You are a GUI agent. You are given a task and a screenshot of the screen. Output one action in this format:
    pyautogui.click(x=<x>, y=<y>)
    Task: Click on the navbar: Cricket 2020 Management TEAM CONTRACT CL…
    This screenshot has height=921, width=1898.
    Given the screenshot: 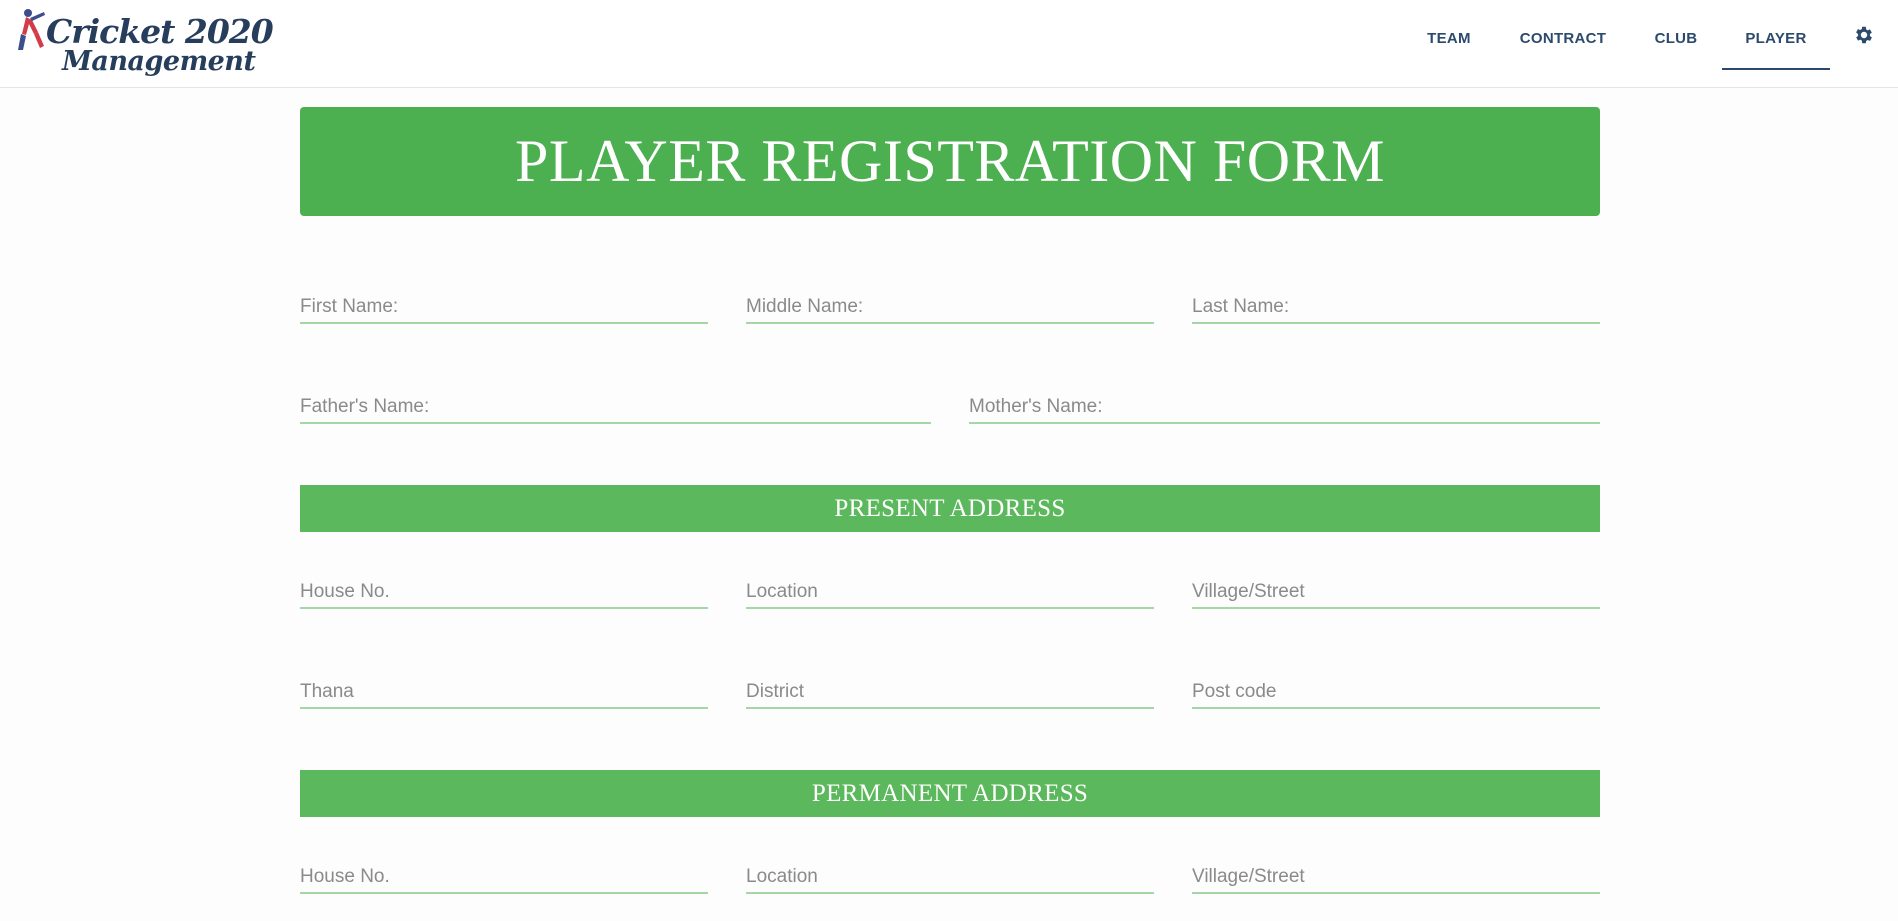 What is the action you would take?
    pyautogui.click(x=949, y=44)
    